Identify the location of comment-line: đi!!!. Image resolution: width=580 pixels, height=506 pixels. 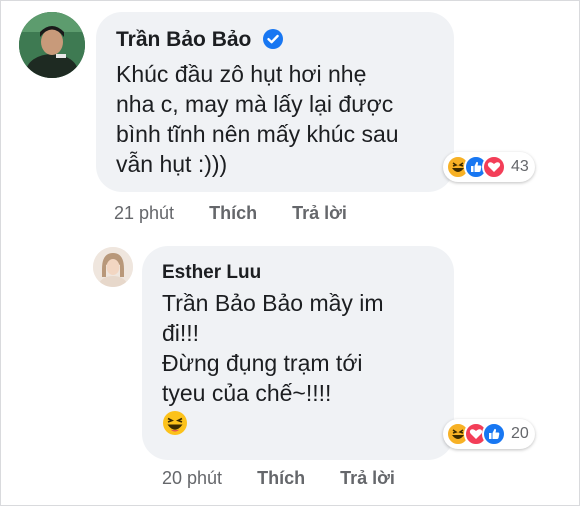
(181, 333).